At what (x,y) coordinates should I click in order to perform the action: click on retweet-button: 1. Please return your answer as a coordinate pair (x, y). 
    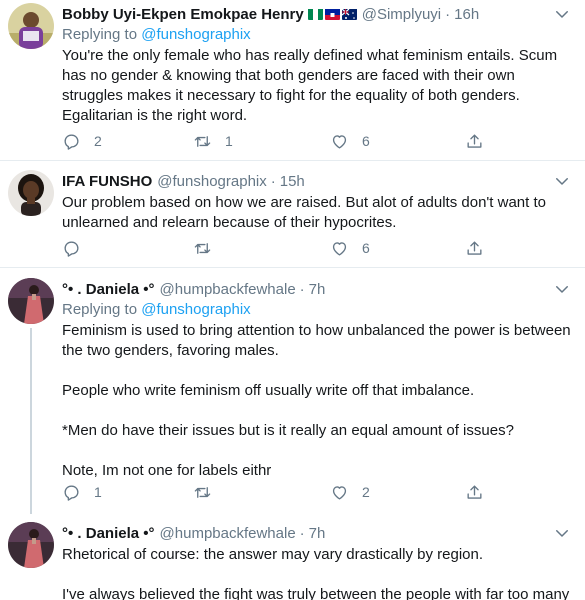
    Looking at the image, I should click on (213, 141).